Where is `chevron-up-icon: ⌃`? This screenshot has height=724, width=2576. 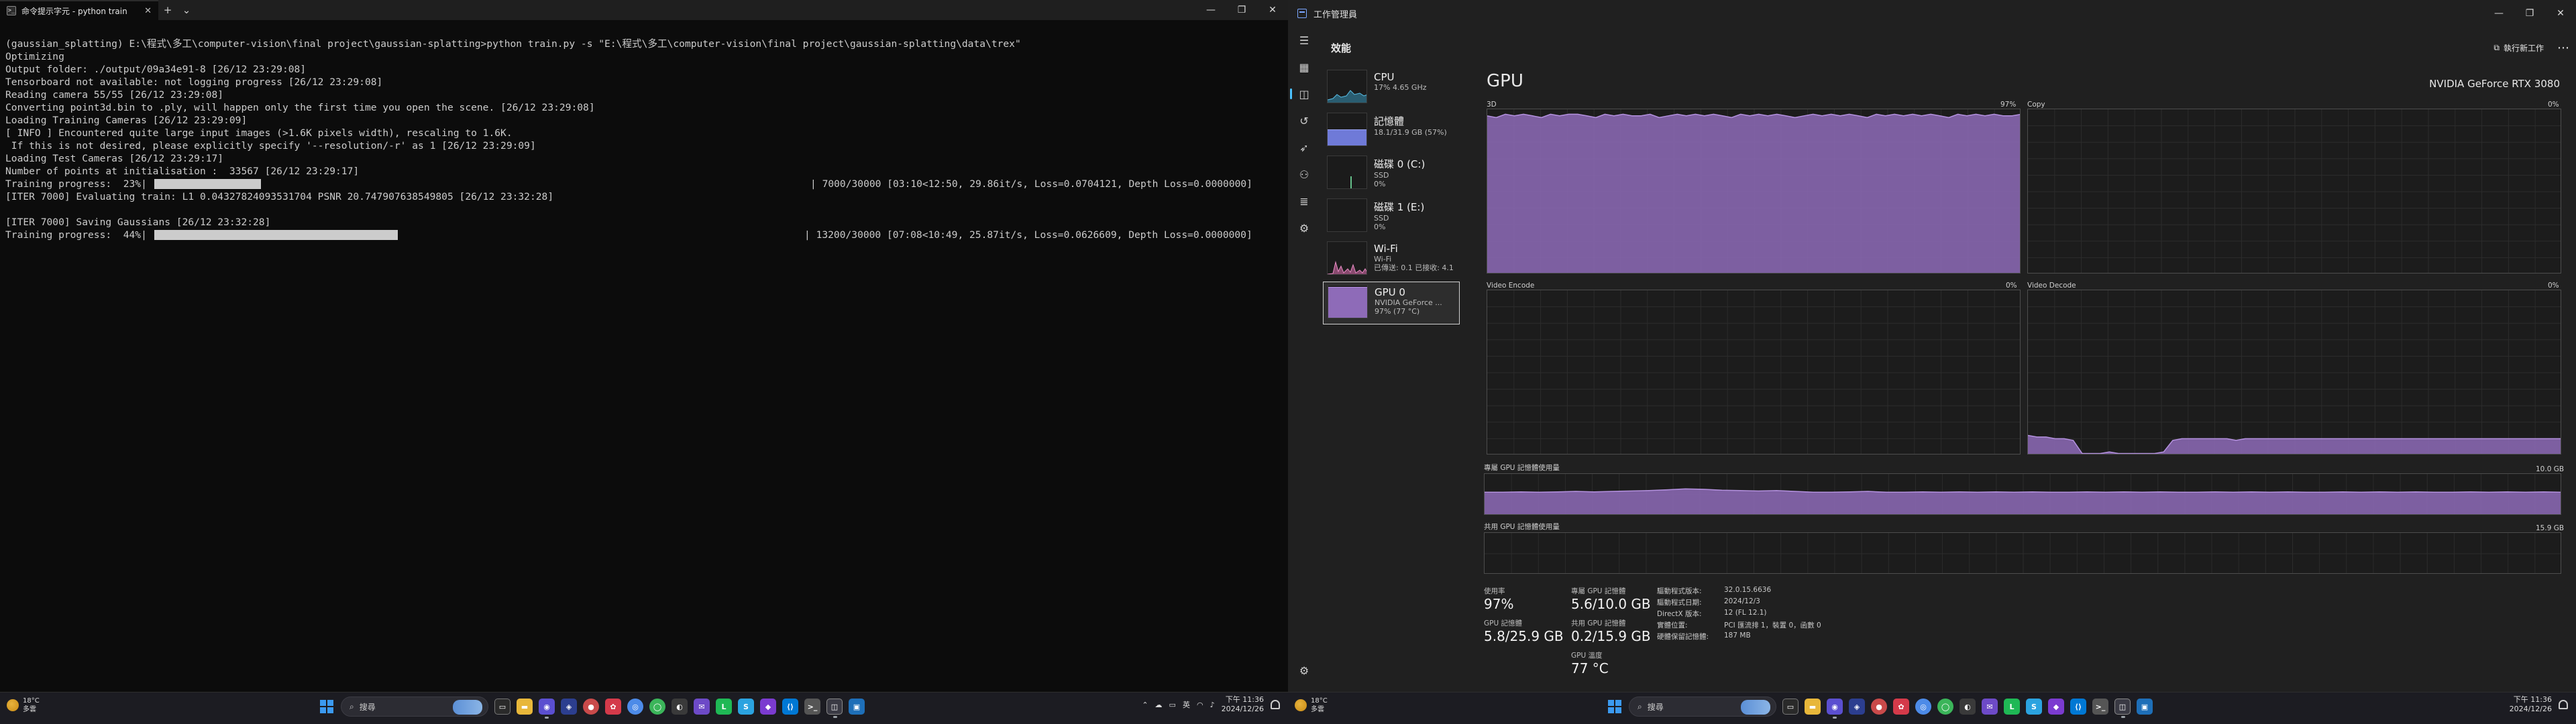
chevron-up-icon: ⌃ is located at coordinates (1145, 705).